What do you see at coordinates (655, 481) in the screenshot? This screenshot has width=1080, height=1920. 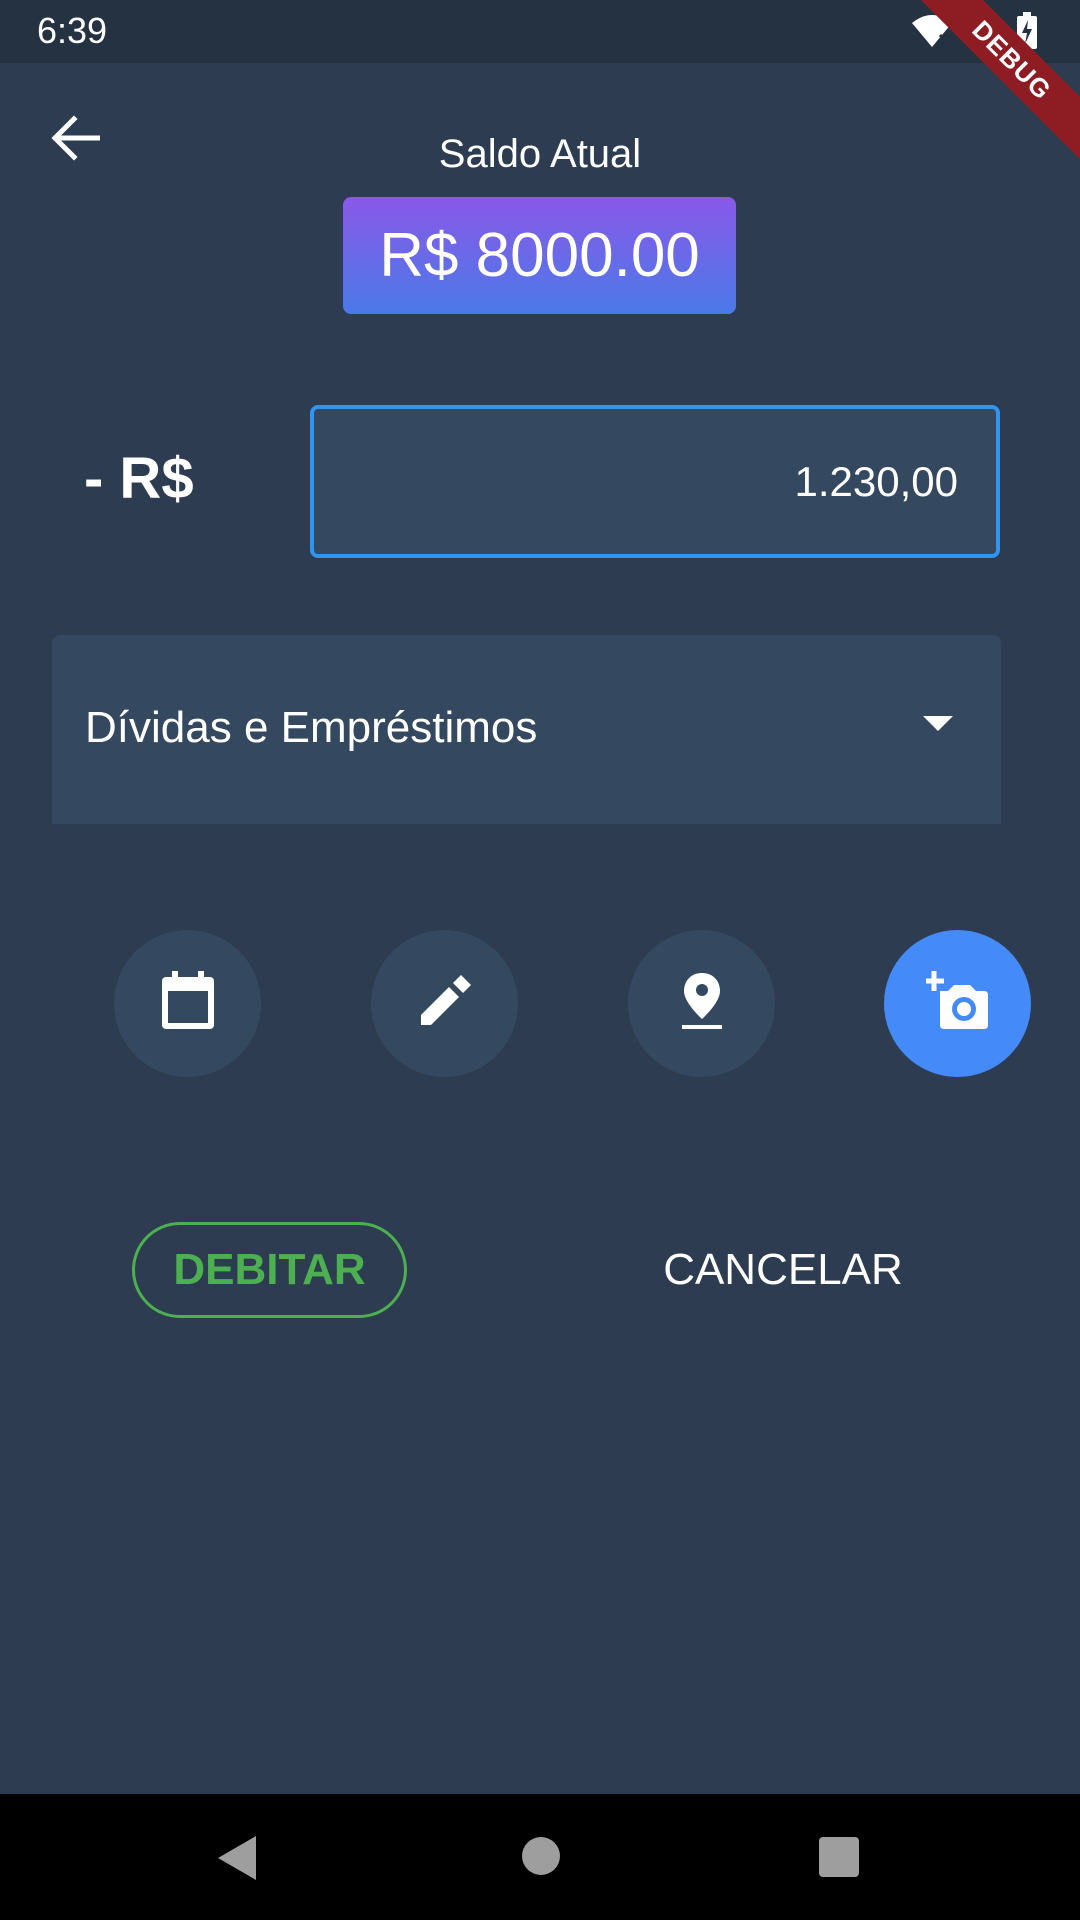 I see `amount-input` at bounding box center [655, 481].